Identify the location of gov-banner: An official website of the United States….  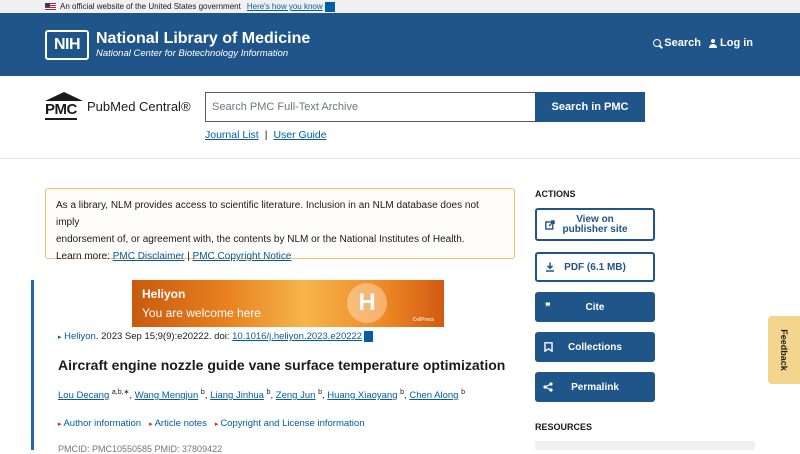
(400, 6).